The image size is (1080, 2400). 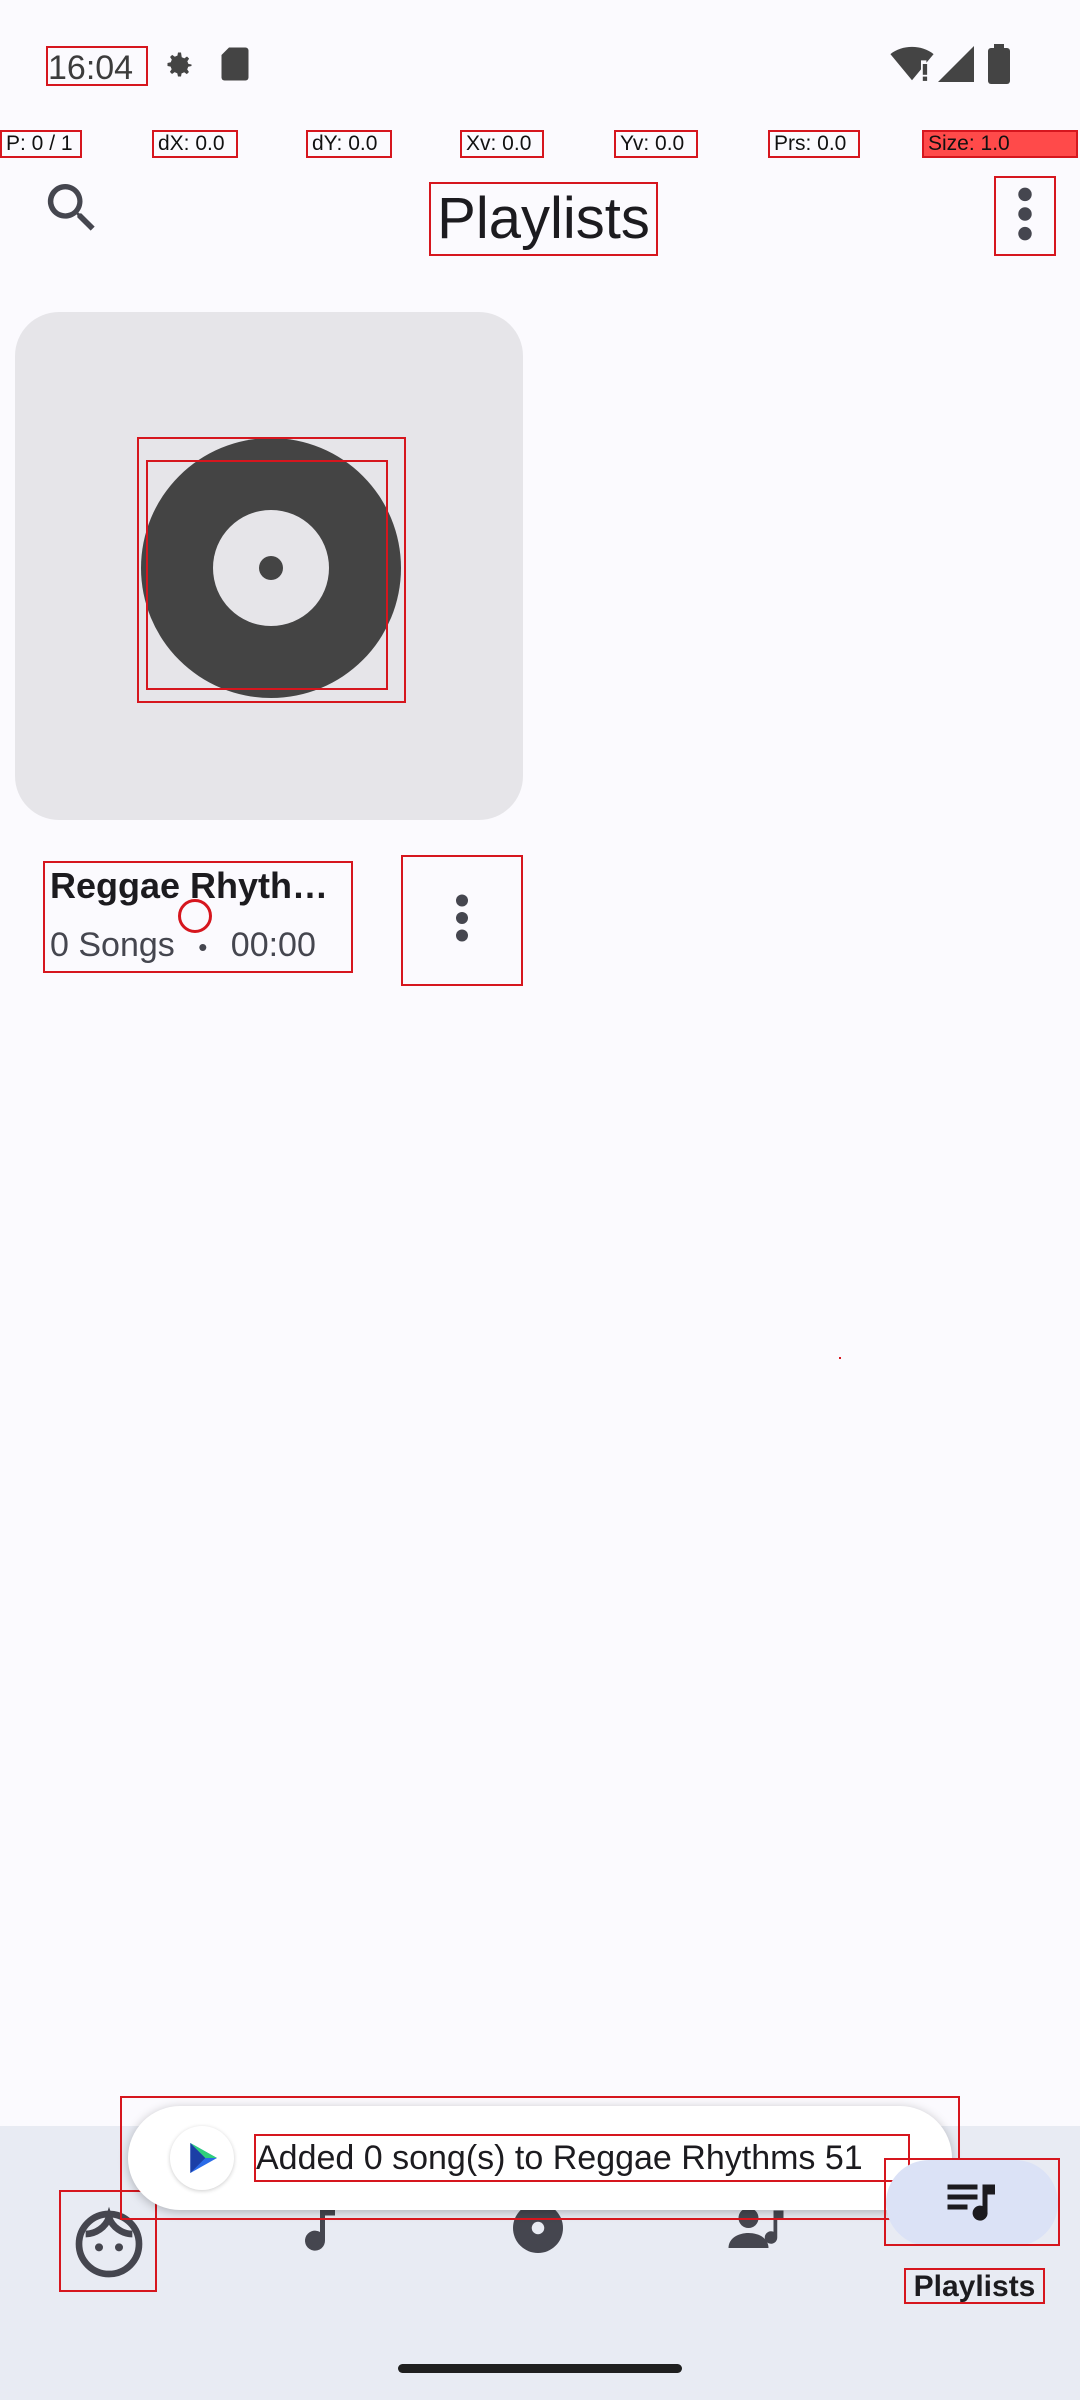 What do you see at coordinates (349, 144) in the screenshot?
I see `debug-dy: dY: 0.0` at bounding box center [349, 144].